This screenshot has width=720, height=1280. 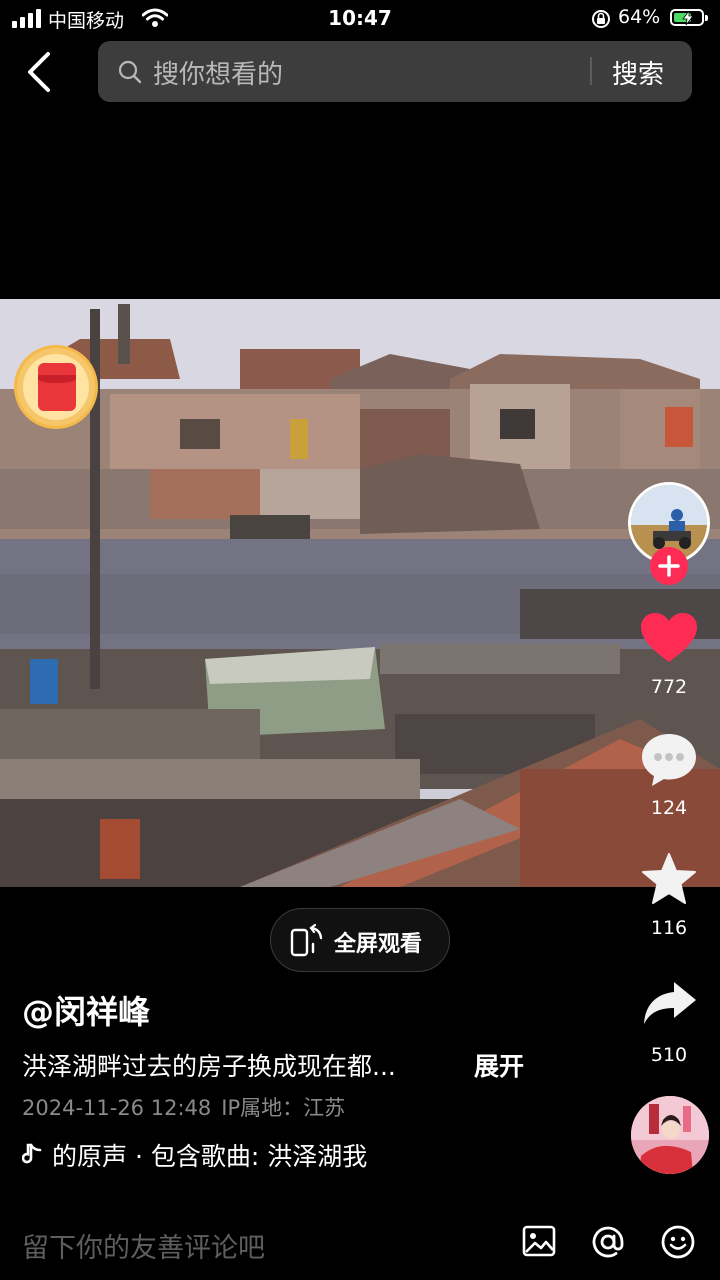 What do you see at coordinates (669, 638) in the screenshot?
I see `heart-icon` at bounding box center [669, 638].